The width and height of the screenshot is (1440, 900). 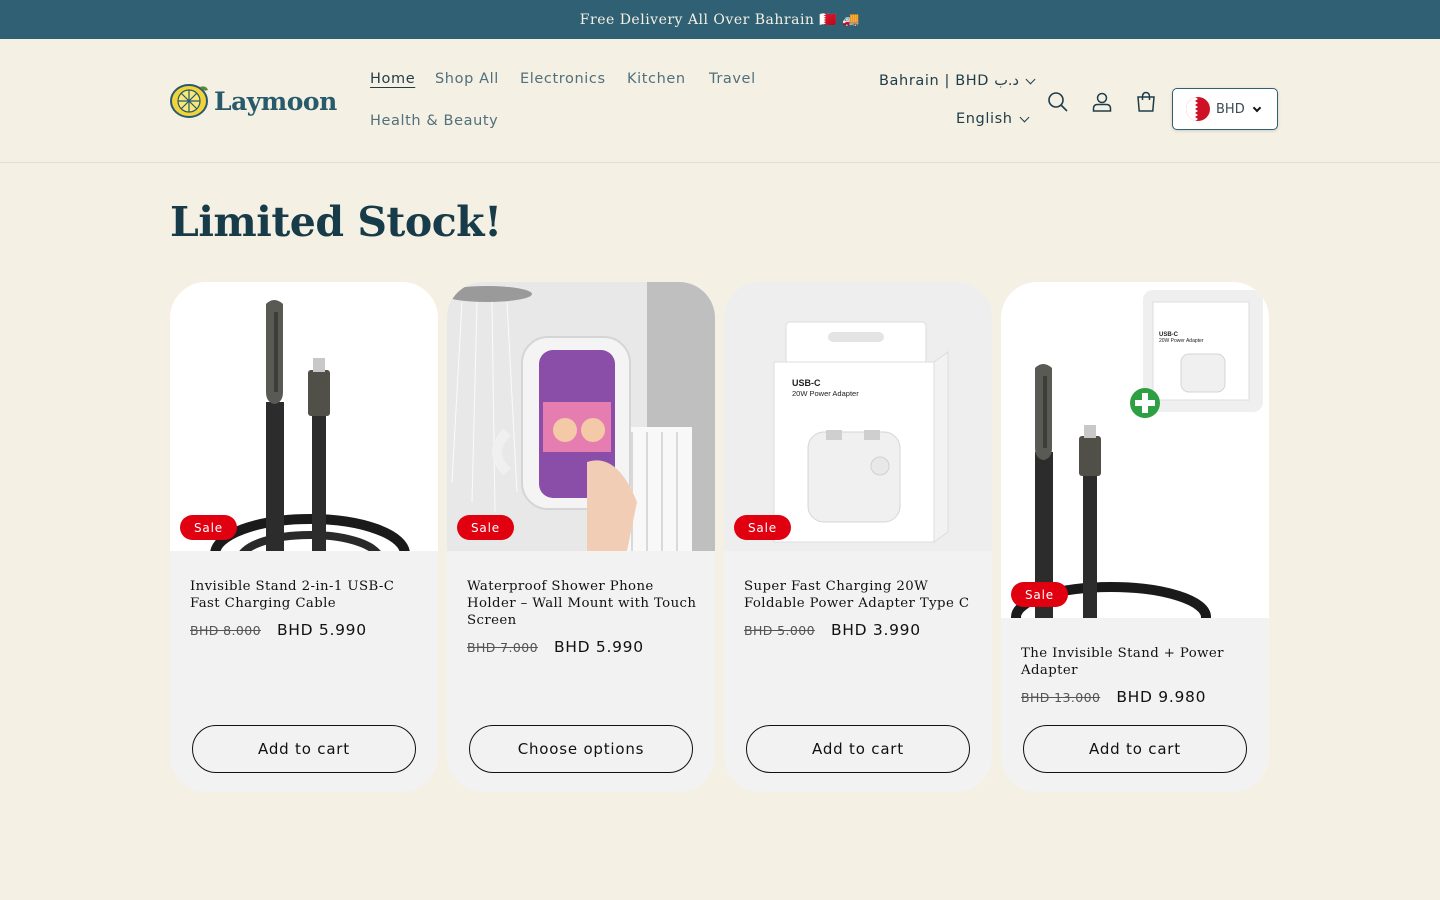 I want to click on nav-kitchen: Kitchen, so click(x=656, y=79).